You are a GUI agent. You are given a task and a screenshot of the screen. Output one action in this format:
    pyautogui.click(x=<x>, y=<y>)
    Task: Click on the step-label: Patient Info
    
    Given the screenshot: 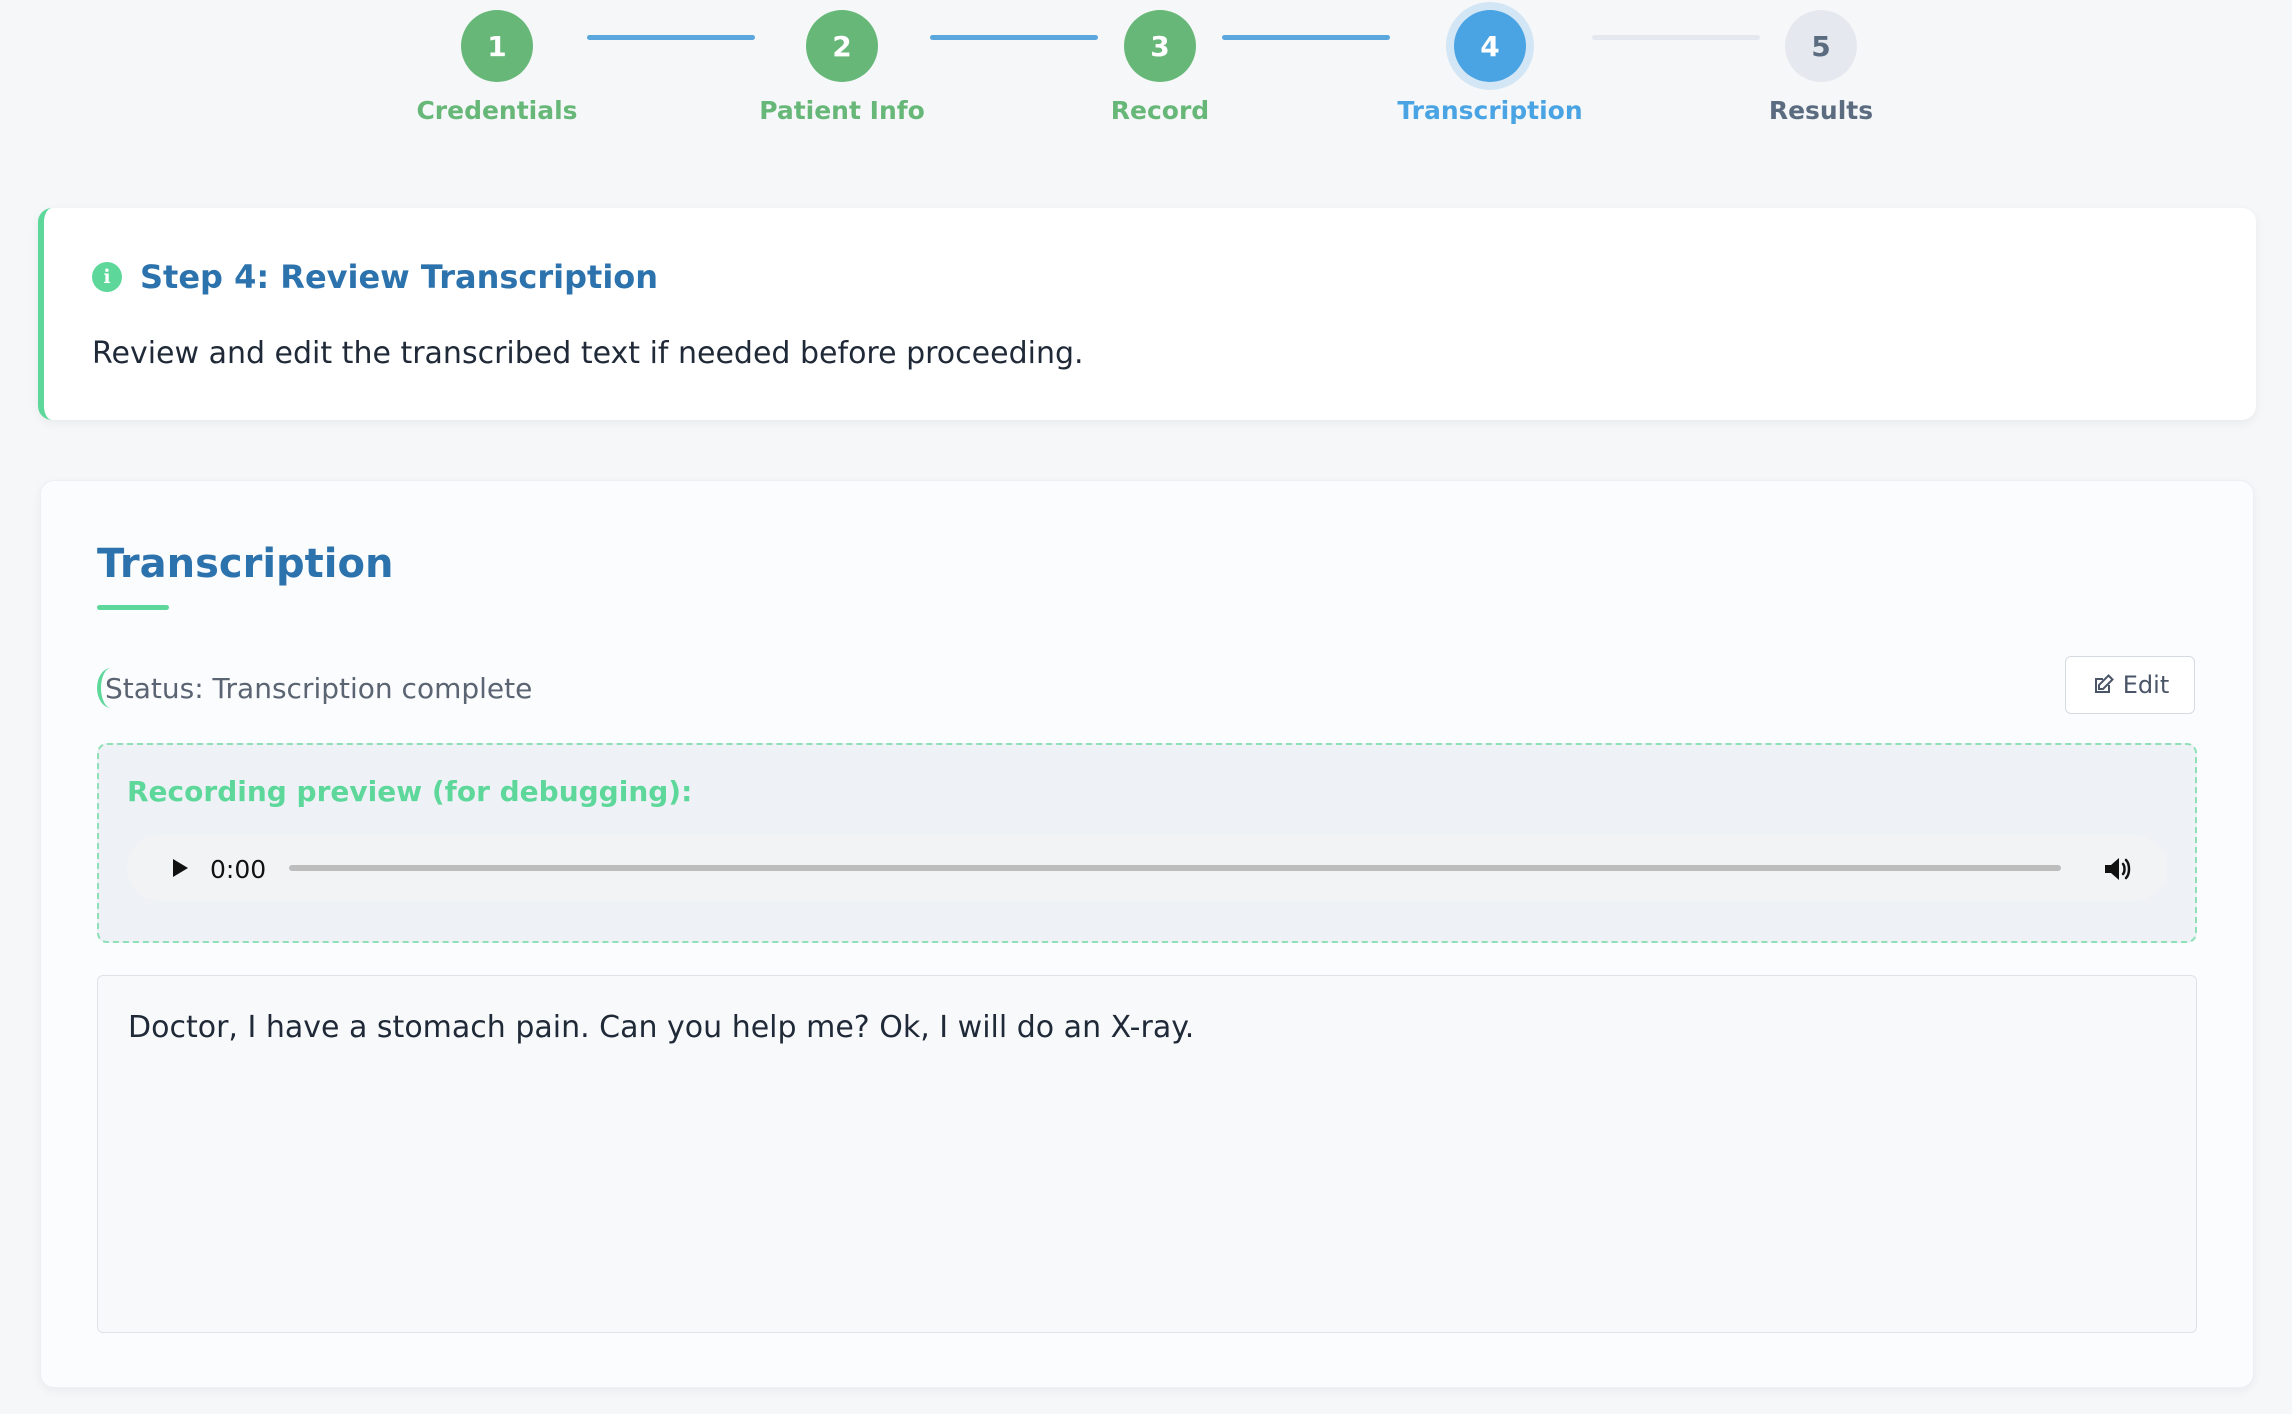 What is the action you would take?
    pyautogui.click(x=842, y=110)
    